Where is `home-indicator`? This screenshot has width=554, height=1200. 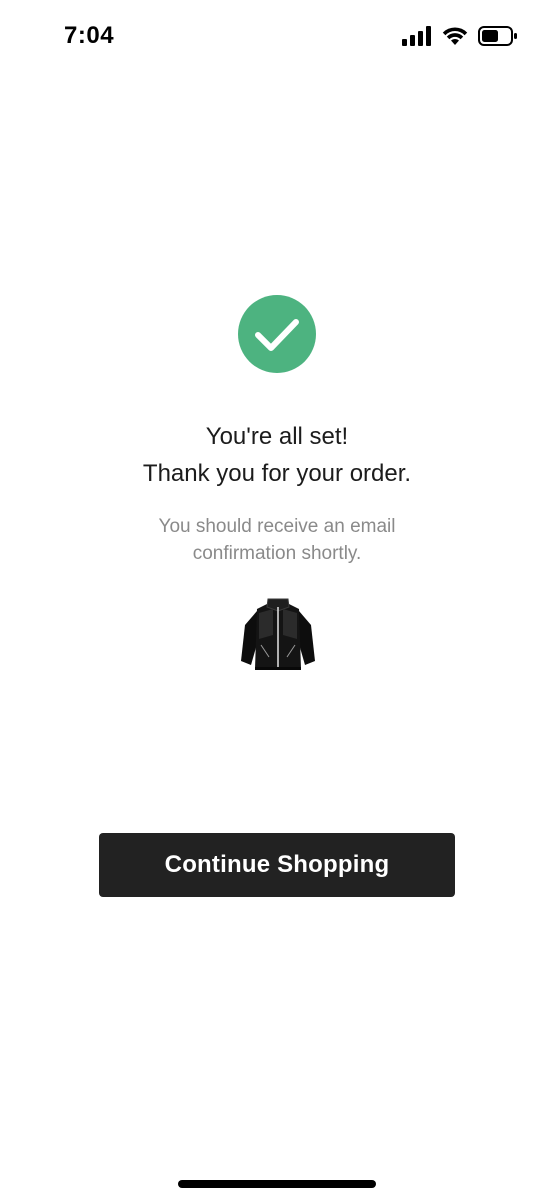
home-indicator is located at coordinates (277, 1184).